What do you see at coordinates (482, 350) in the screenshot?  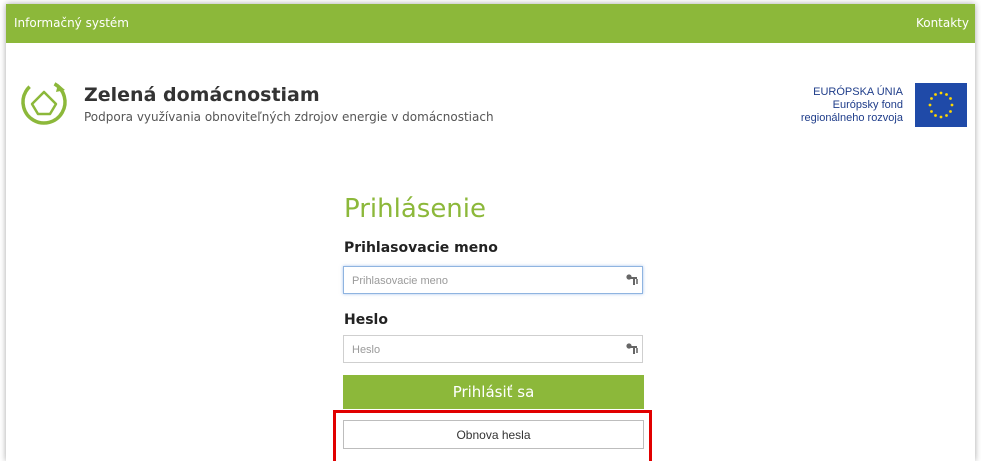 I see `password-input` at bounding box center [482, 350].